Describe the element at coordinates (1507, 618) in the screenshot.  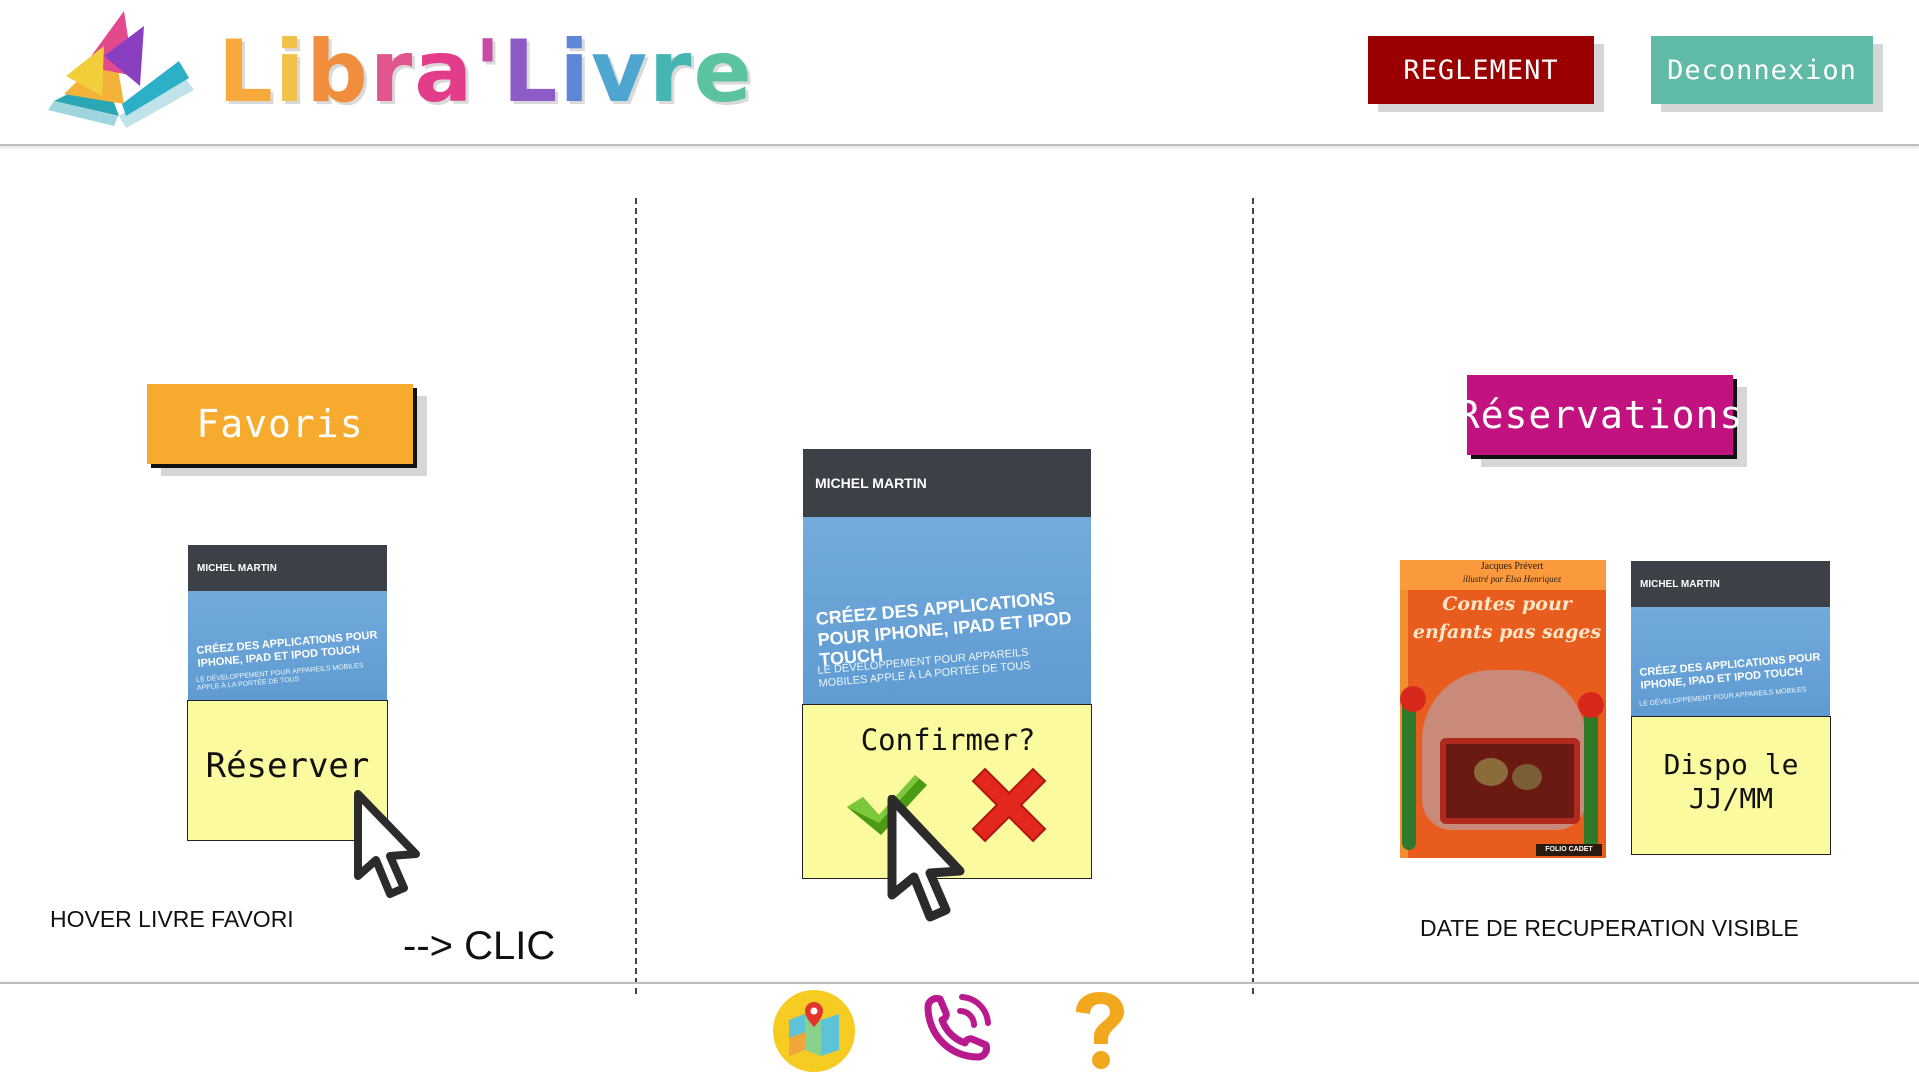
I see `book-title: Contes pour enfants pas sages` at that location.